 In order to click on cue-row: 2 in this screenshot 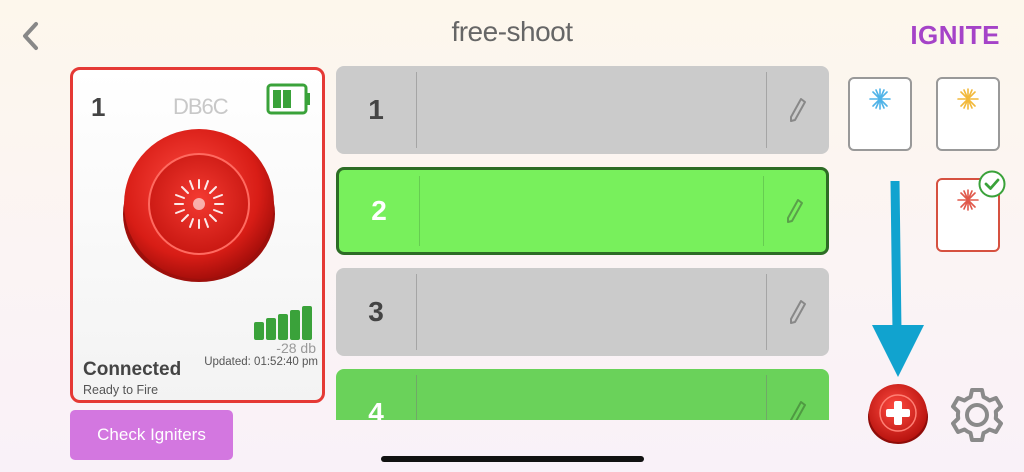, I will do `click(582, 211)`.